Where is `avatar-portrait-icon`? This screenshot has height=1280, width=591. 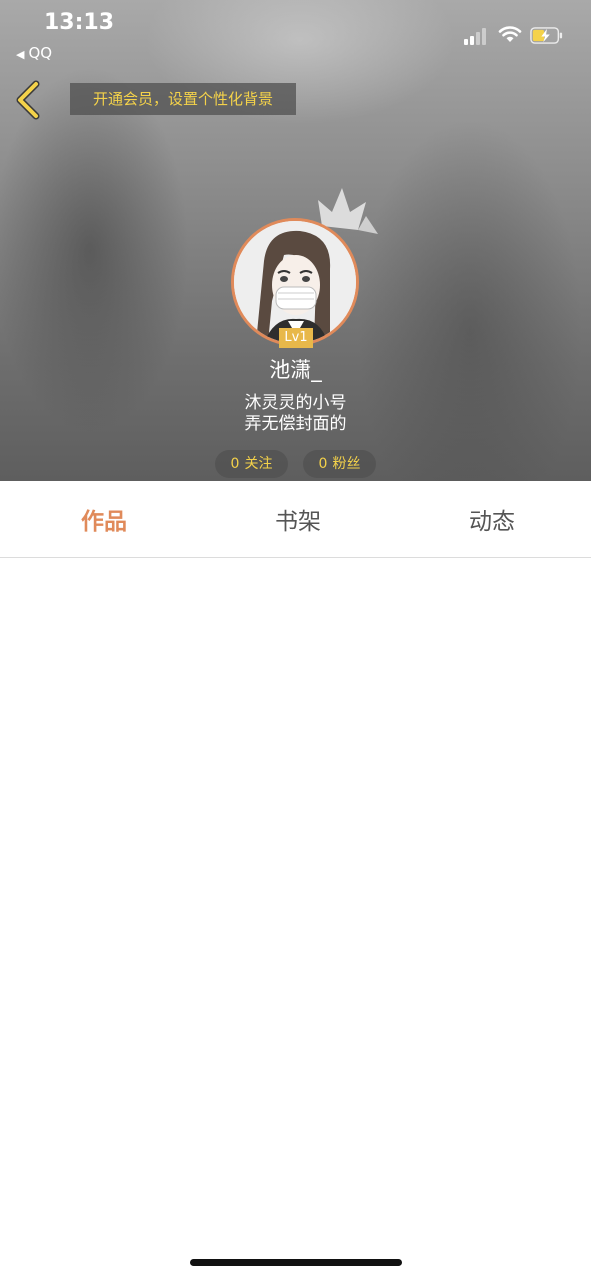
avatar-portrait-icon is located at coordinates (295, 282).